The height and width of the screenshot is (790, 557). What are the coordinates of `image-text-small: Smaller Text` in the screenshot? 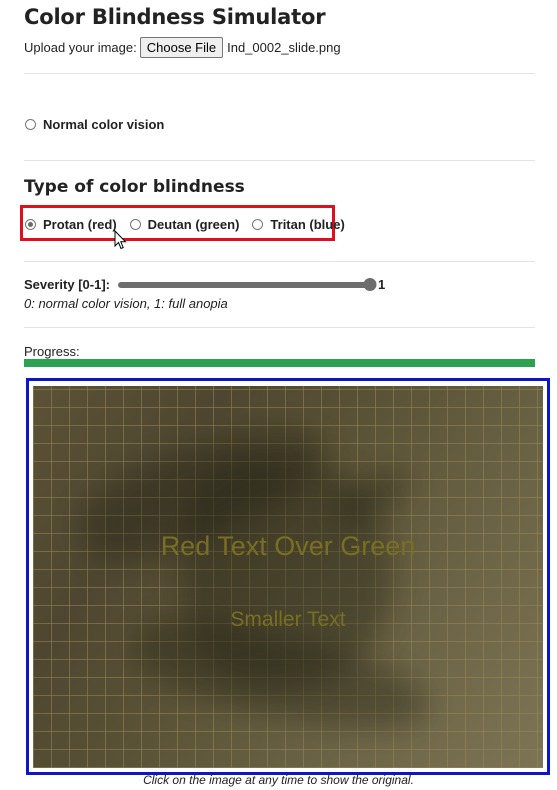 It's located at (288, 619).